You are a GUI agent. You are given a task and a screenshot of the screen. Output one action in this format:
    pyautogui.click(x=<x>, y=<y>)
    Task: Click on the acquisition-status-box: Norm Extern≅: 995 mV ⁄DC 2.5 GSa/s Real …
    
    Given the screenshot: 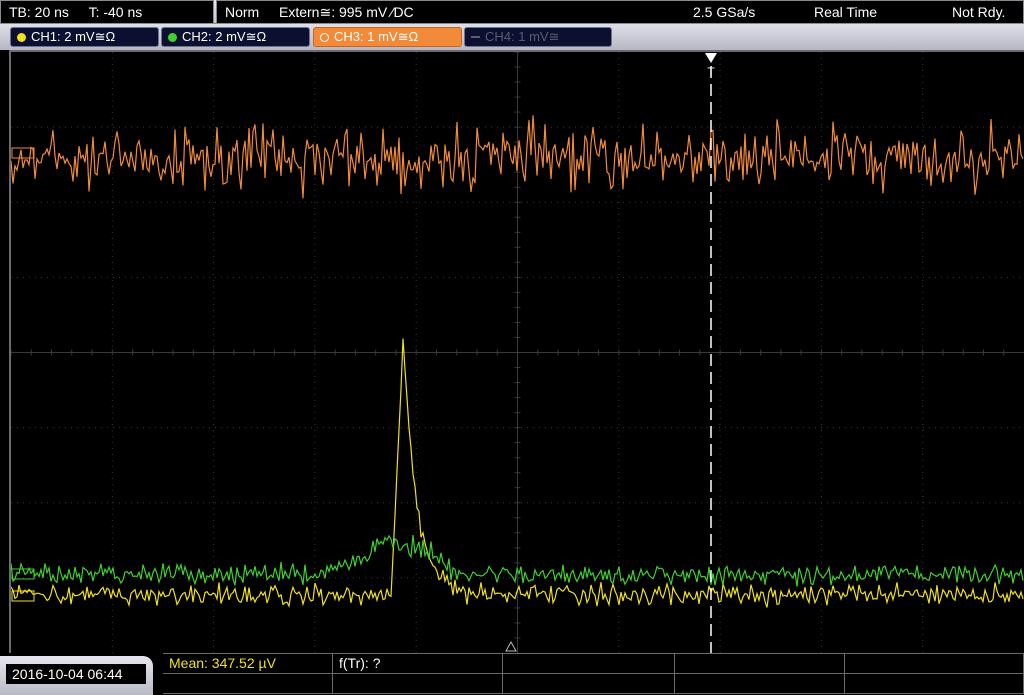 What is the action you would take?
    pyautogui.click(x=620, y=12)
    